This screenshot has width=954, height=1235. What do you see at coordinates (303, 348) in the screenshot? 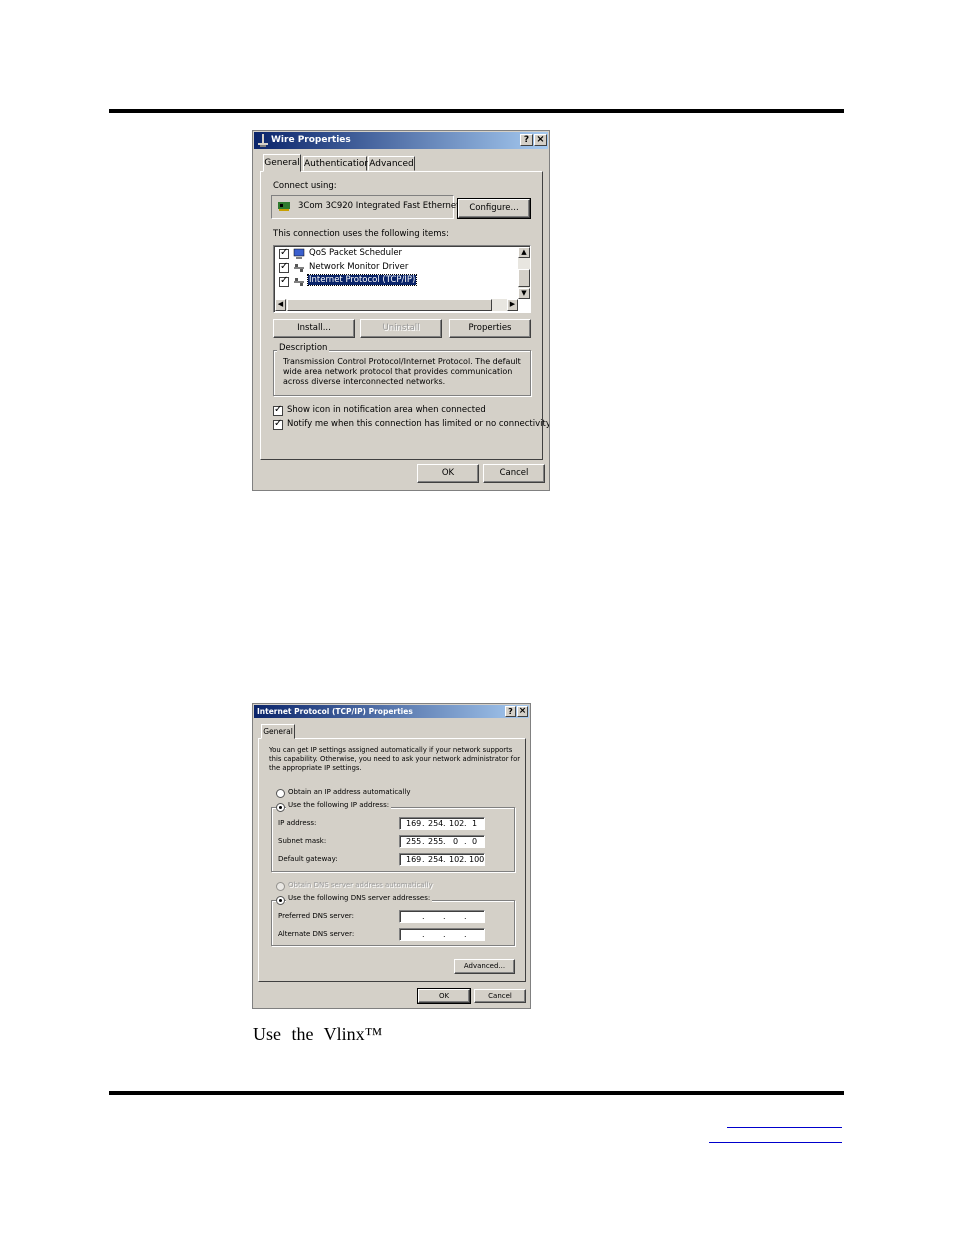
I see `description-label: Description` at bounding box center [303, 348].